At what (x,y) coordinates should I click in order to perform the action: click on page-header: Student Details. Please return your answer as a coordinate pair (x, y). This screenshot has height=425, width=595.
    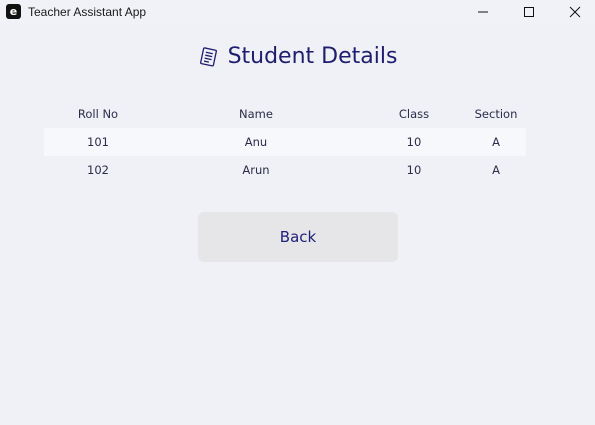
    Looking at the image, I should click on (297, 58).